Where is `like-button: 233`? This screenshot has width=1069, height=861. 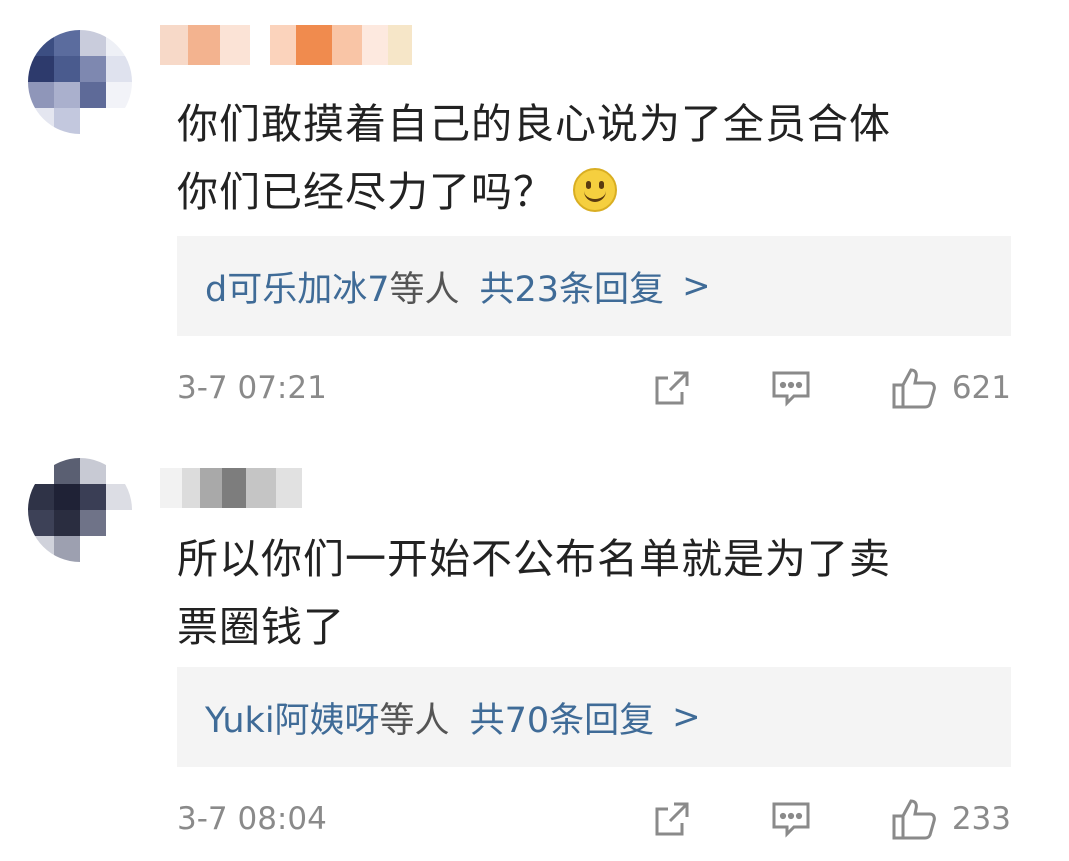
like-button: 233 is located at coordinates (950, 819).